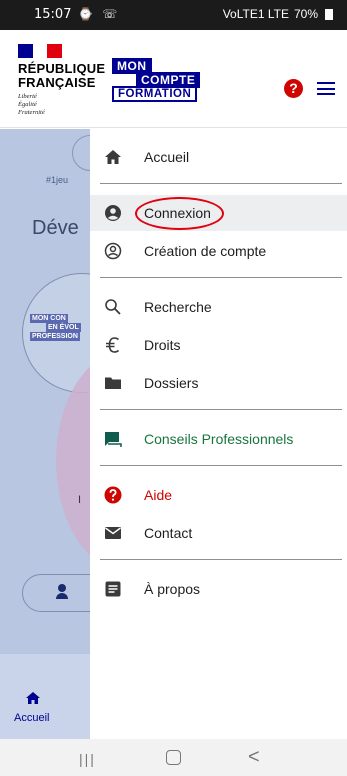 This screenshot has width=347, height=776. What do you see at coordinates (49, 318) in the screenshot?
I see `background-logo-line1: MON CON` at bounding box center [49, 318].